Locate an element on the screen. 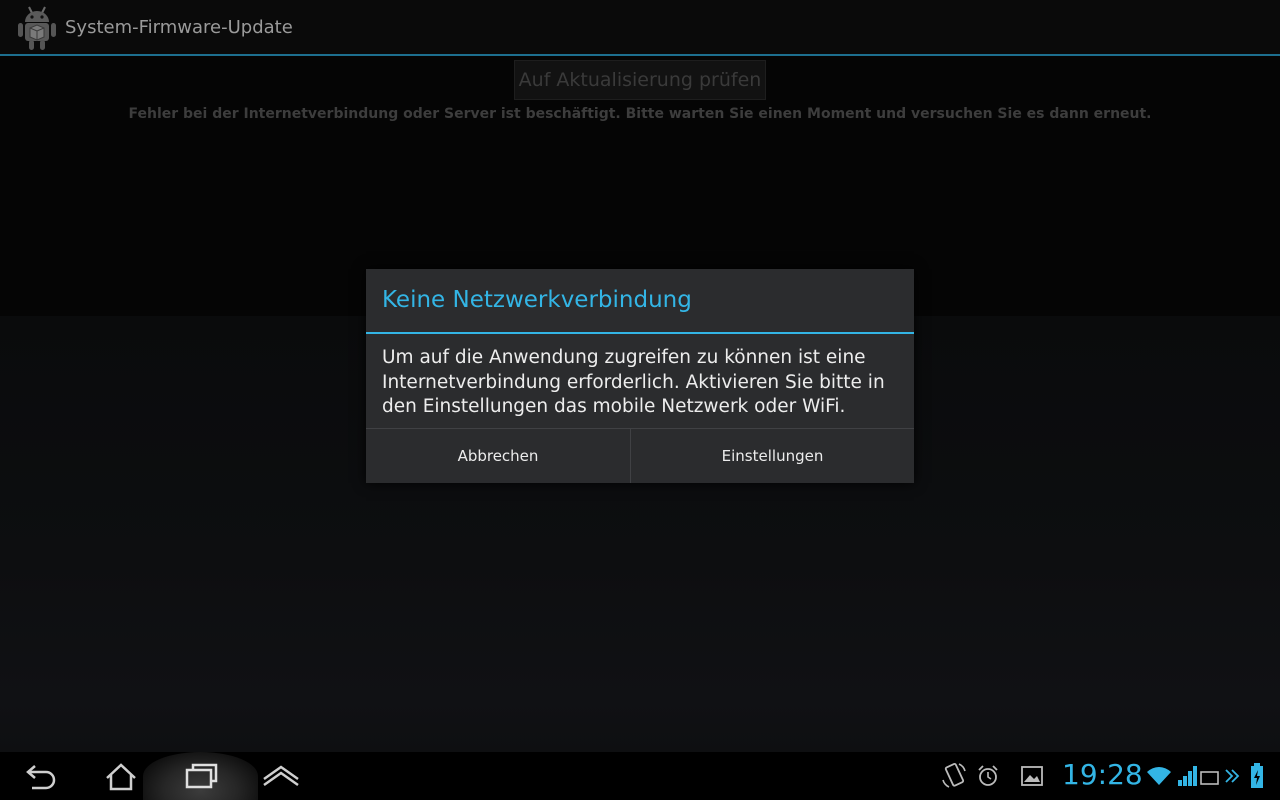 This screenshot has width=1280, height=800. recent-apps-icon is located at coordinates (202, 776).